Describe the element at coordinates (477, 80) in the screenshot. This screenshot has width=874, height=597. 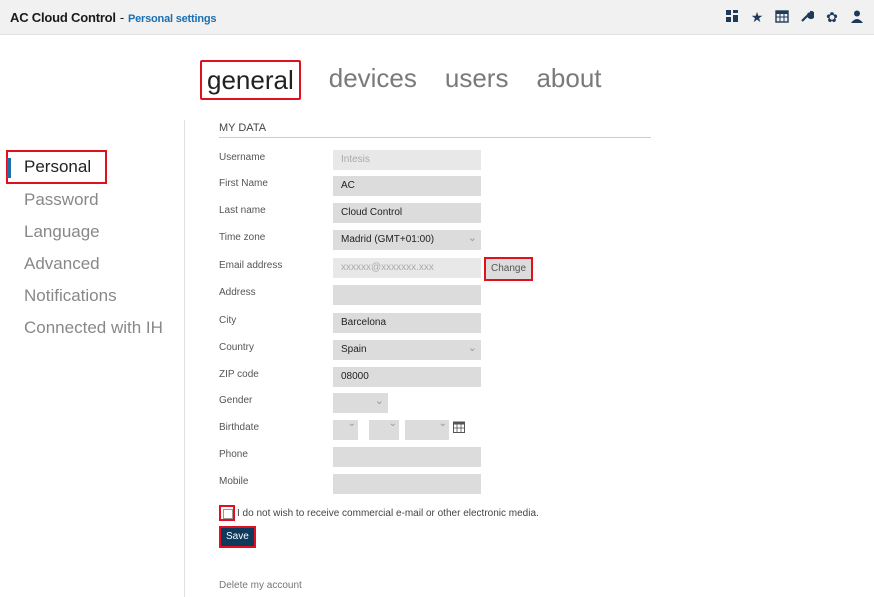
I see `tab-users: users` at that location.